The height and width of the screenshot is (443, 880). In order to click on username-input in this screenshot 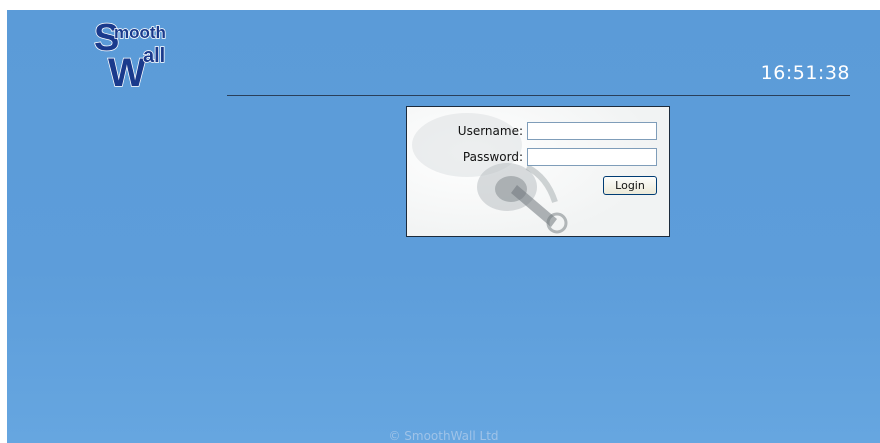, I will do `click(592, 131)`.